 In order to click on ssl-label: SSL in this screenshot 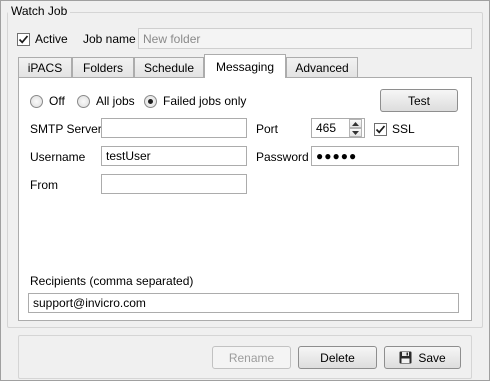, I will do `click(403, 129)`.